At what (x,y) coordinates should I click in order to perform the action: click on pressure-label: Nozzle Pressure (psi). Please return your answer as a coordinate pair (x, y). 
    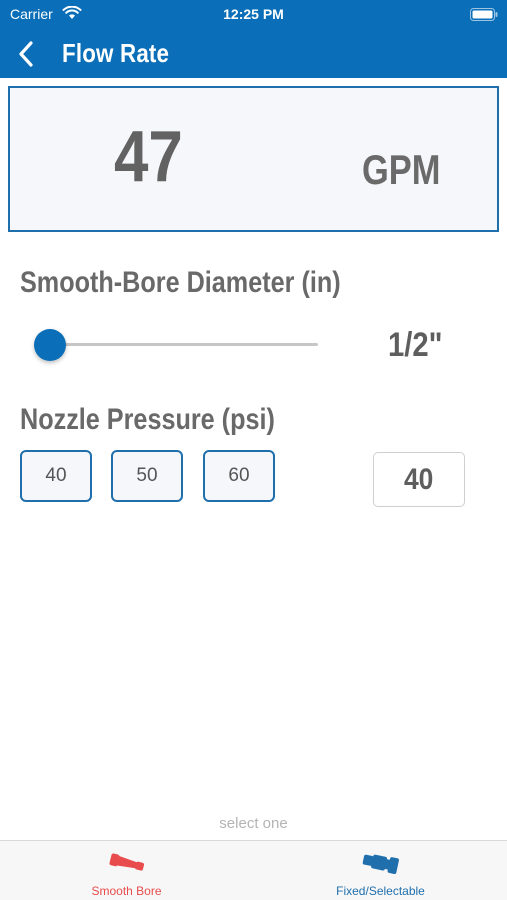
    Looking at the image, I should click on (147, 419).